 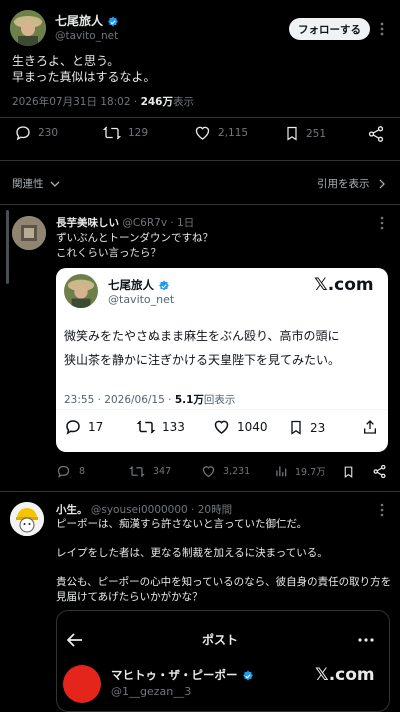 What do you see at coordinates (129, 597) in the screenshot?
I see `reply-text-line: 見届けてあげたらいかがかな？` at bounding box center [129, 597].